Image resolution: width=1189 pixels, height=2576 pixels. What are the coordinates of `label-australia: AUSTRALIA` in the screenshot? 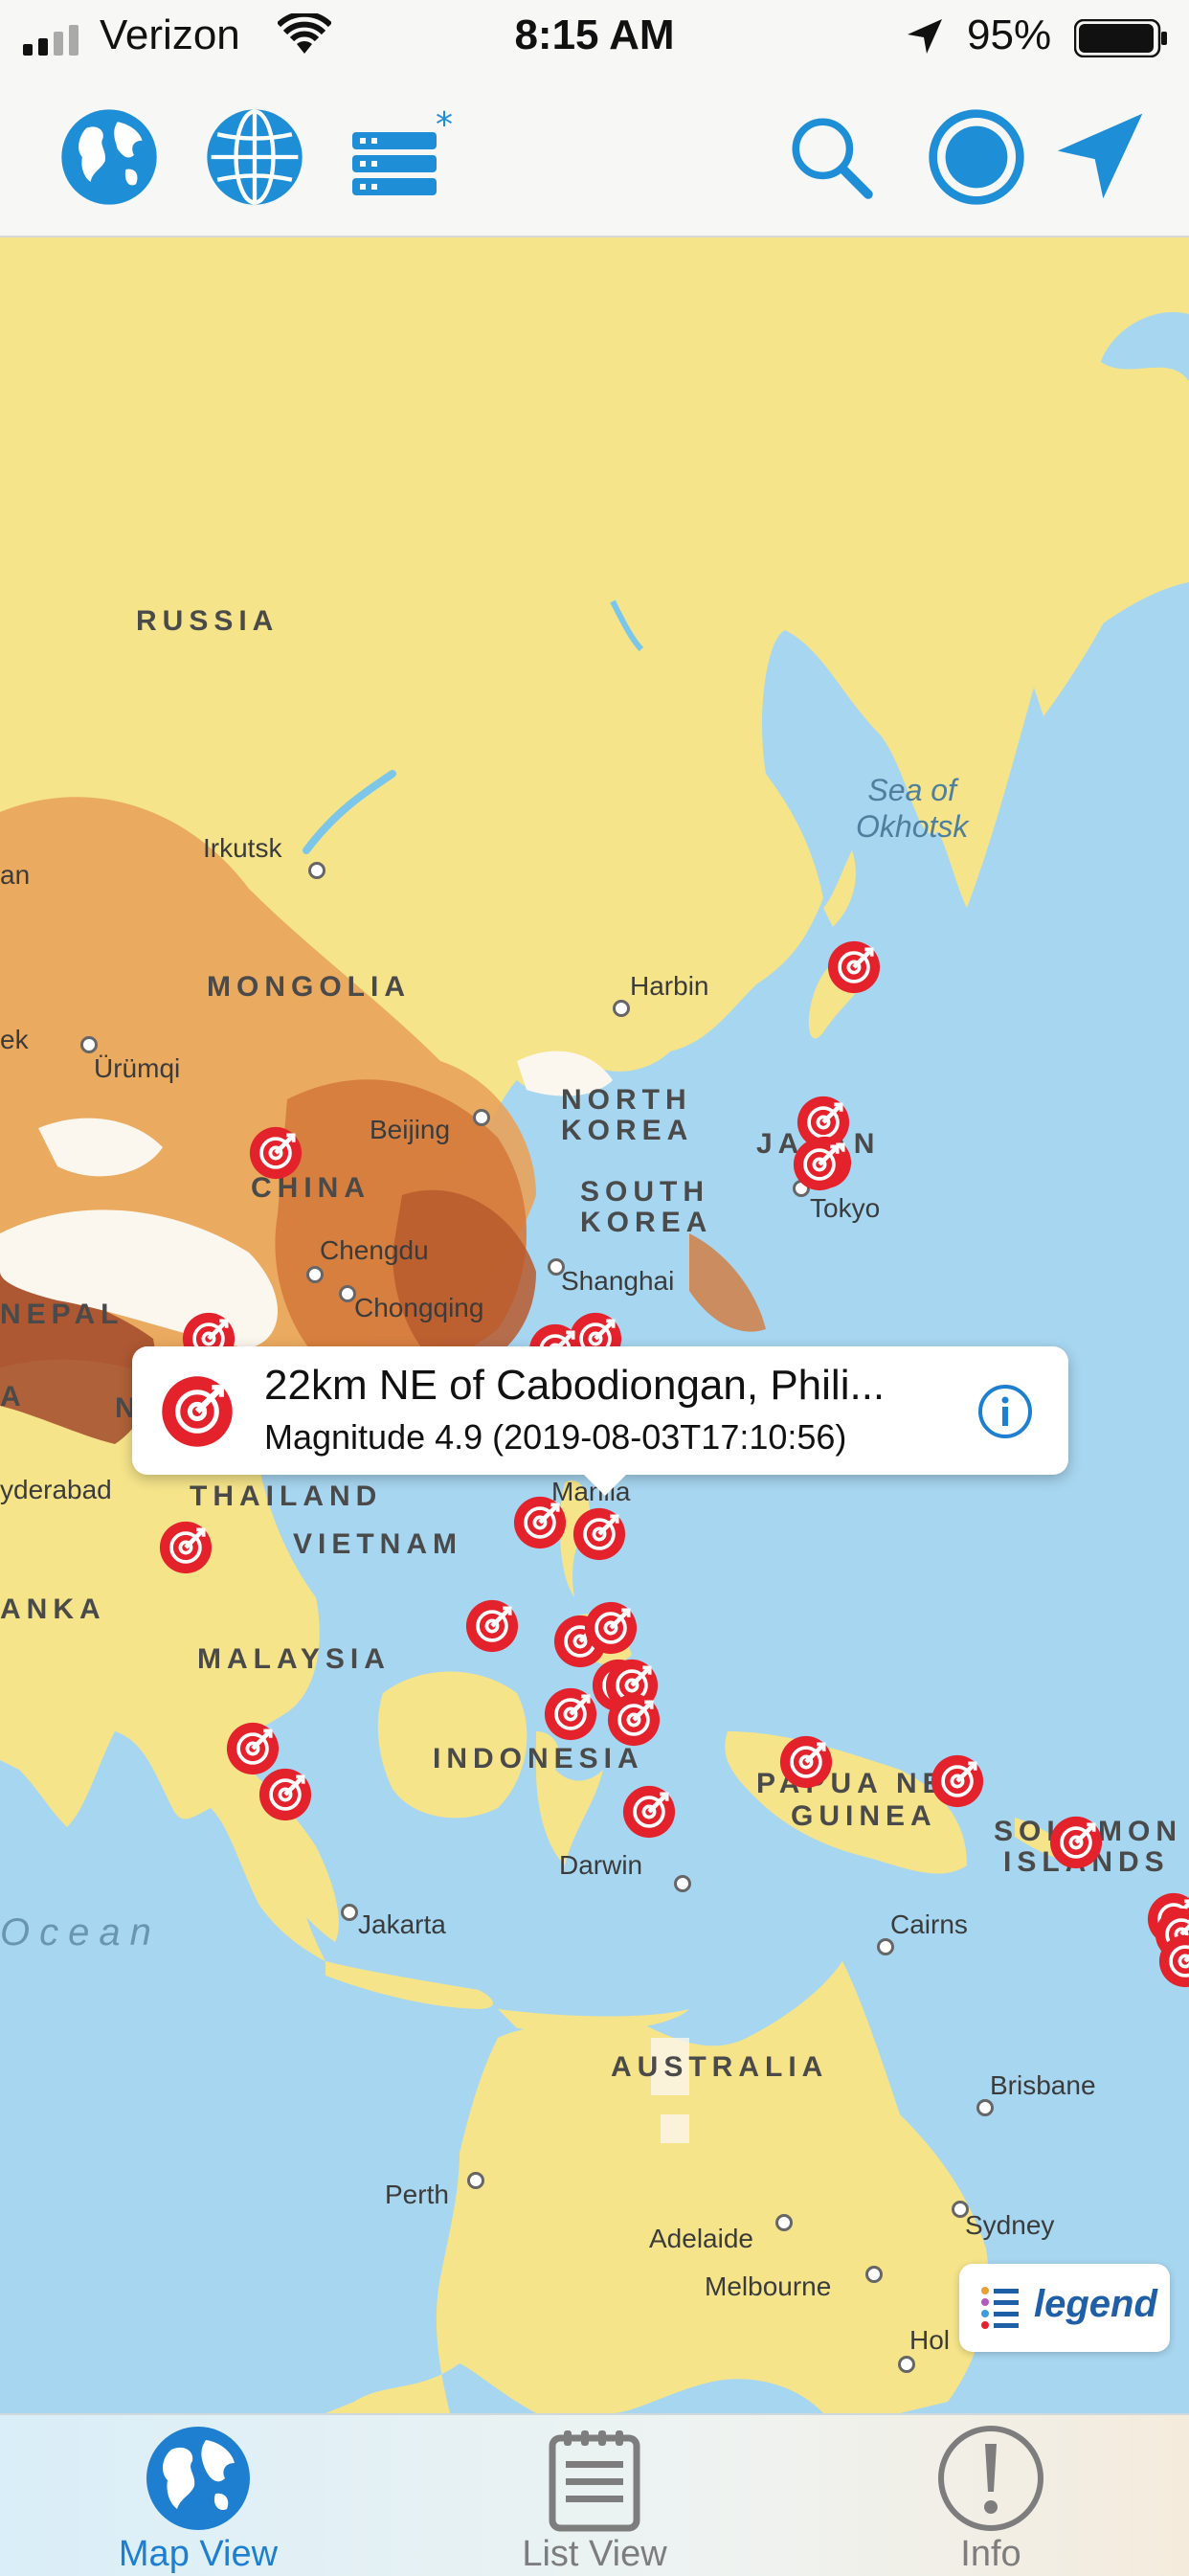 It's located at (720, 2067).